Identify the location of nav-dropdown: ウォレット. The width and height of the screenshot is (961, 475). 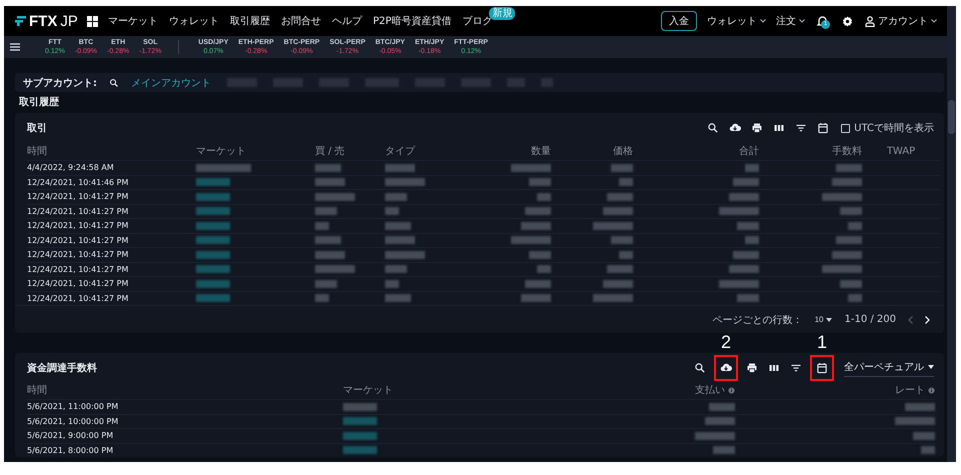
(736, 21).